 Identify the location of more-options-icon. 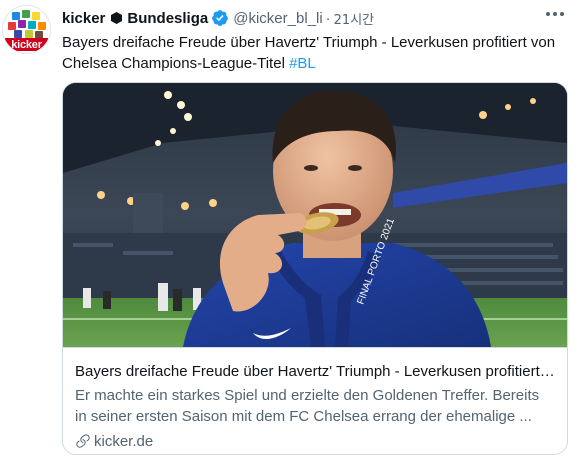
(555, 15).